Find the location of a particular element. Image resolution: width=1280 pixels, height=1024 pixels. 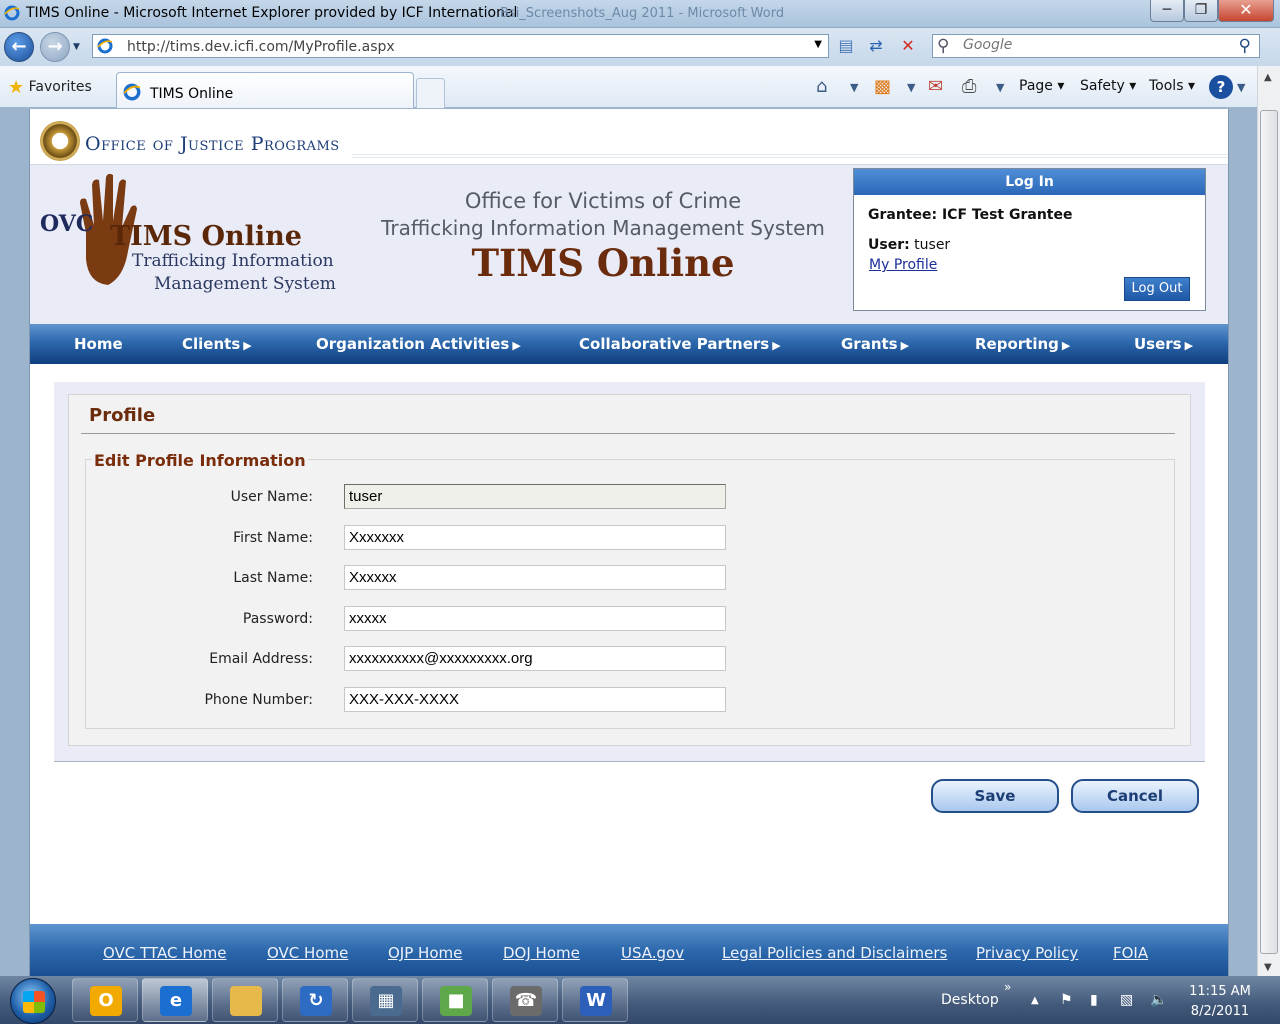

banner-rule is located at coordinates (790, 157).